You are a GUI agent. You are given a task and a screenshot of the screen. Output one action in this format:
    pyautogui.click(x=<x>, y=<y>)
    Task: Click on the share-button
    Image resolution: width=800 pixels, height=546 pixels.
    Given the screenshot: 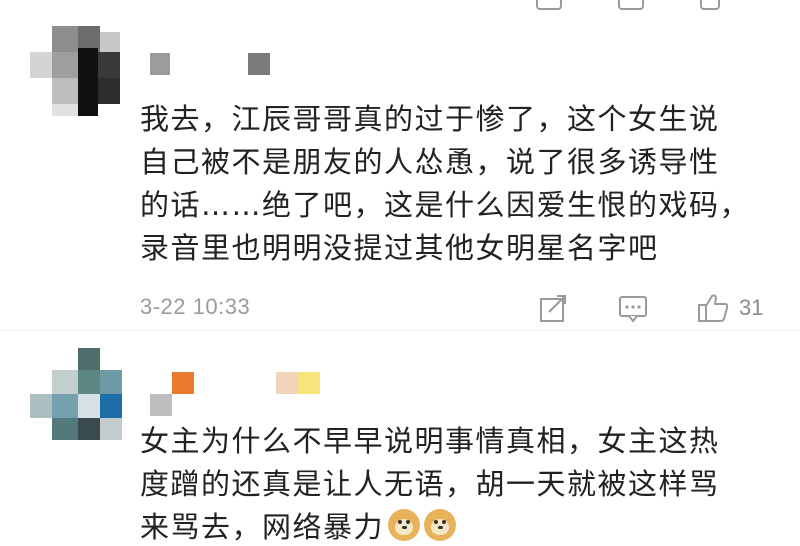 What is the action you would take?
    pyautogui.click(x=553, y=308)
    